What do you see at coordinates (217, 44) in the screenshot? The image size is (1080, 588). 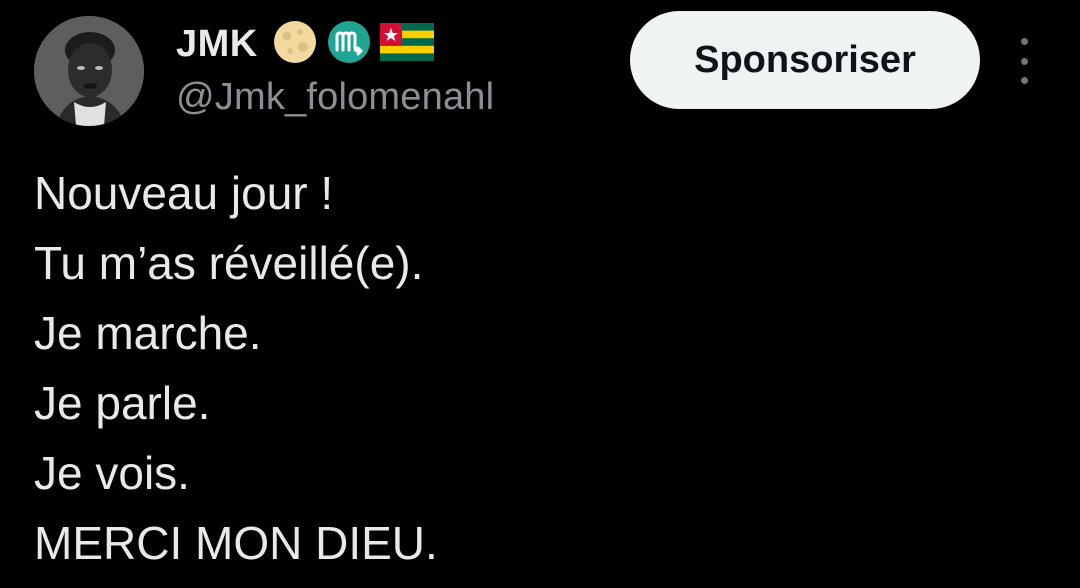 I see `display-name: JMK` at bounding box center [217, 44].